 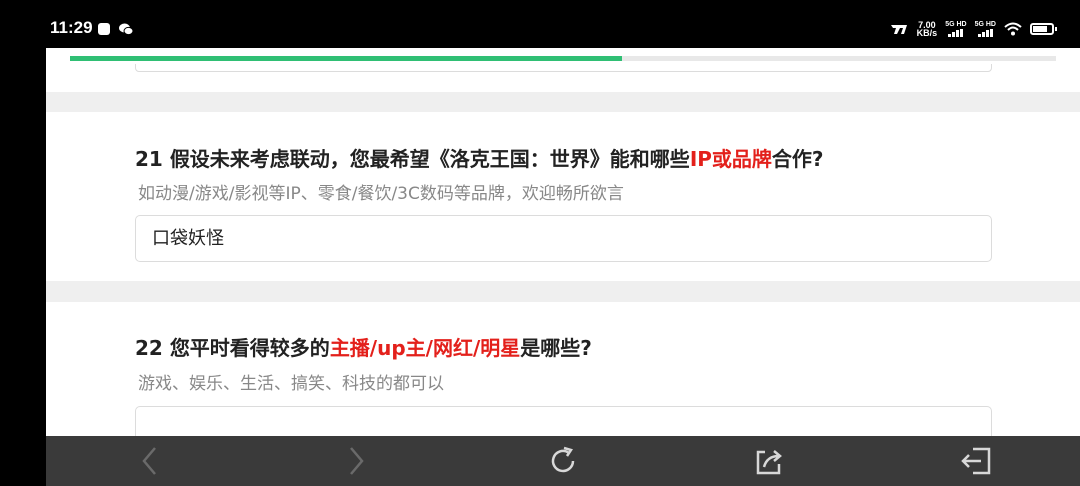 What do you see at coordinates (927, 33) in the screenshot?
I see `speed-unit: KB/s` at bounding box center [927, 33].